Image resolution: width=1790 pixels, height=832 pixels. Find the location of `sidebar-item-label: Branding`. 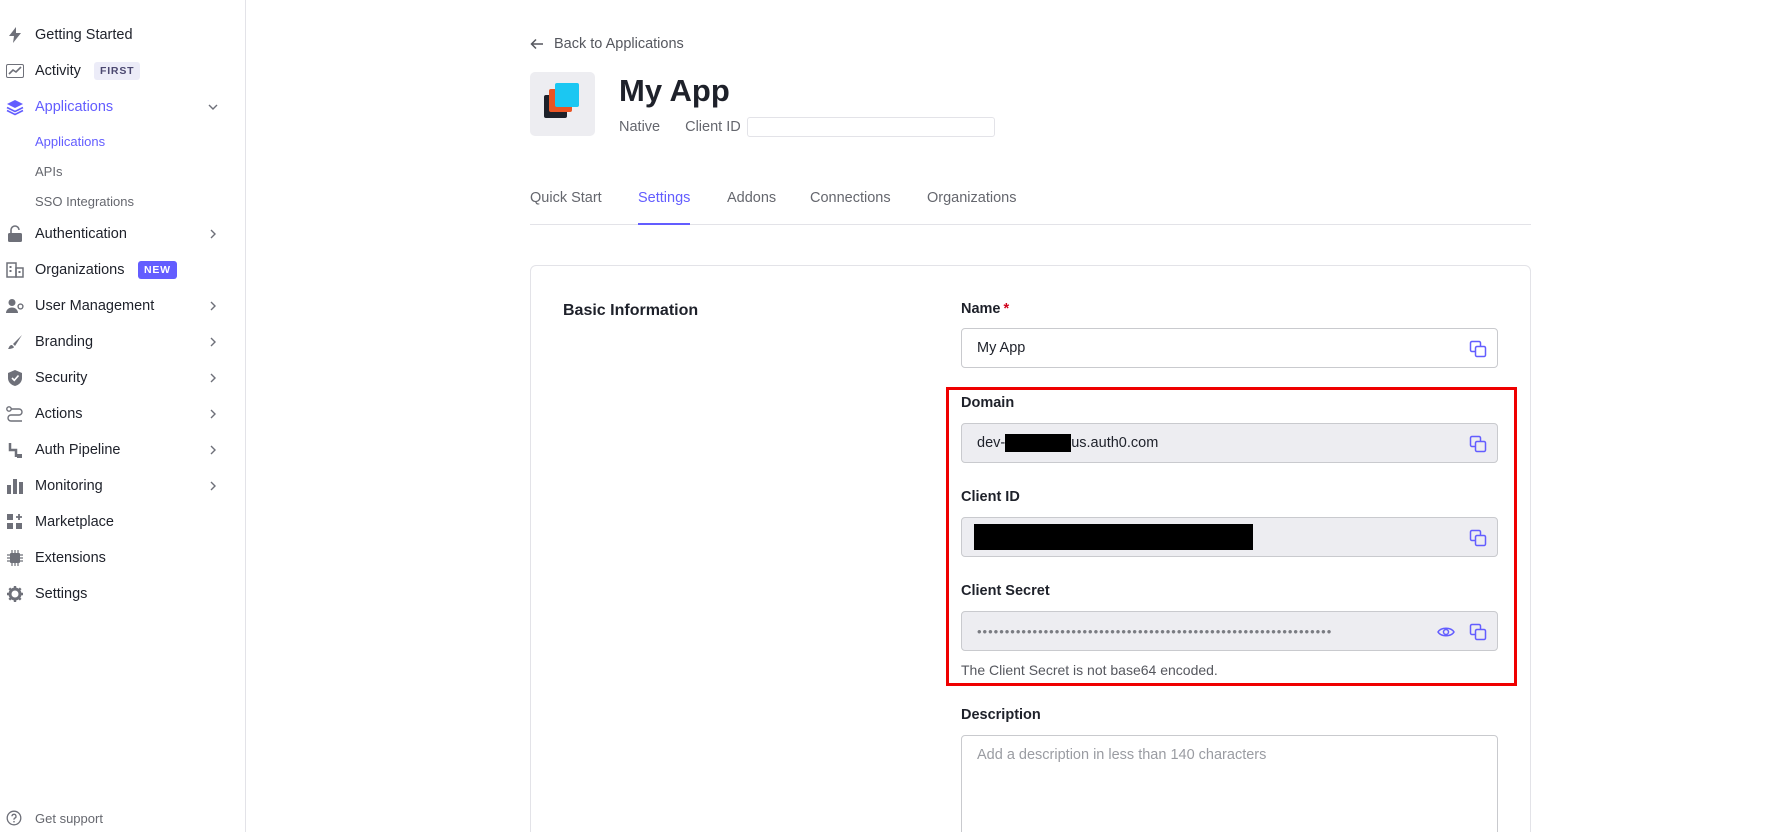

sidebar-item-label: Branding is located at coordinates (64, 342).